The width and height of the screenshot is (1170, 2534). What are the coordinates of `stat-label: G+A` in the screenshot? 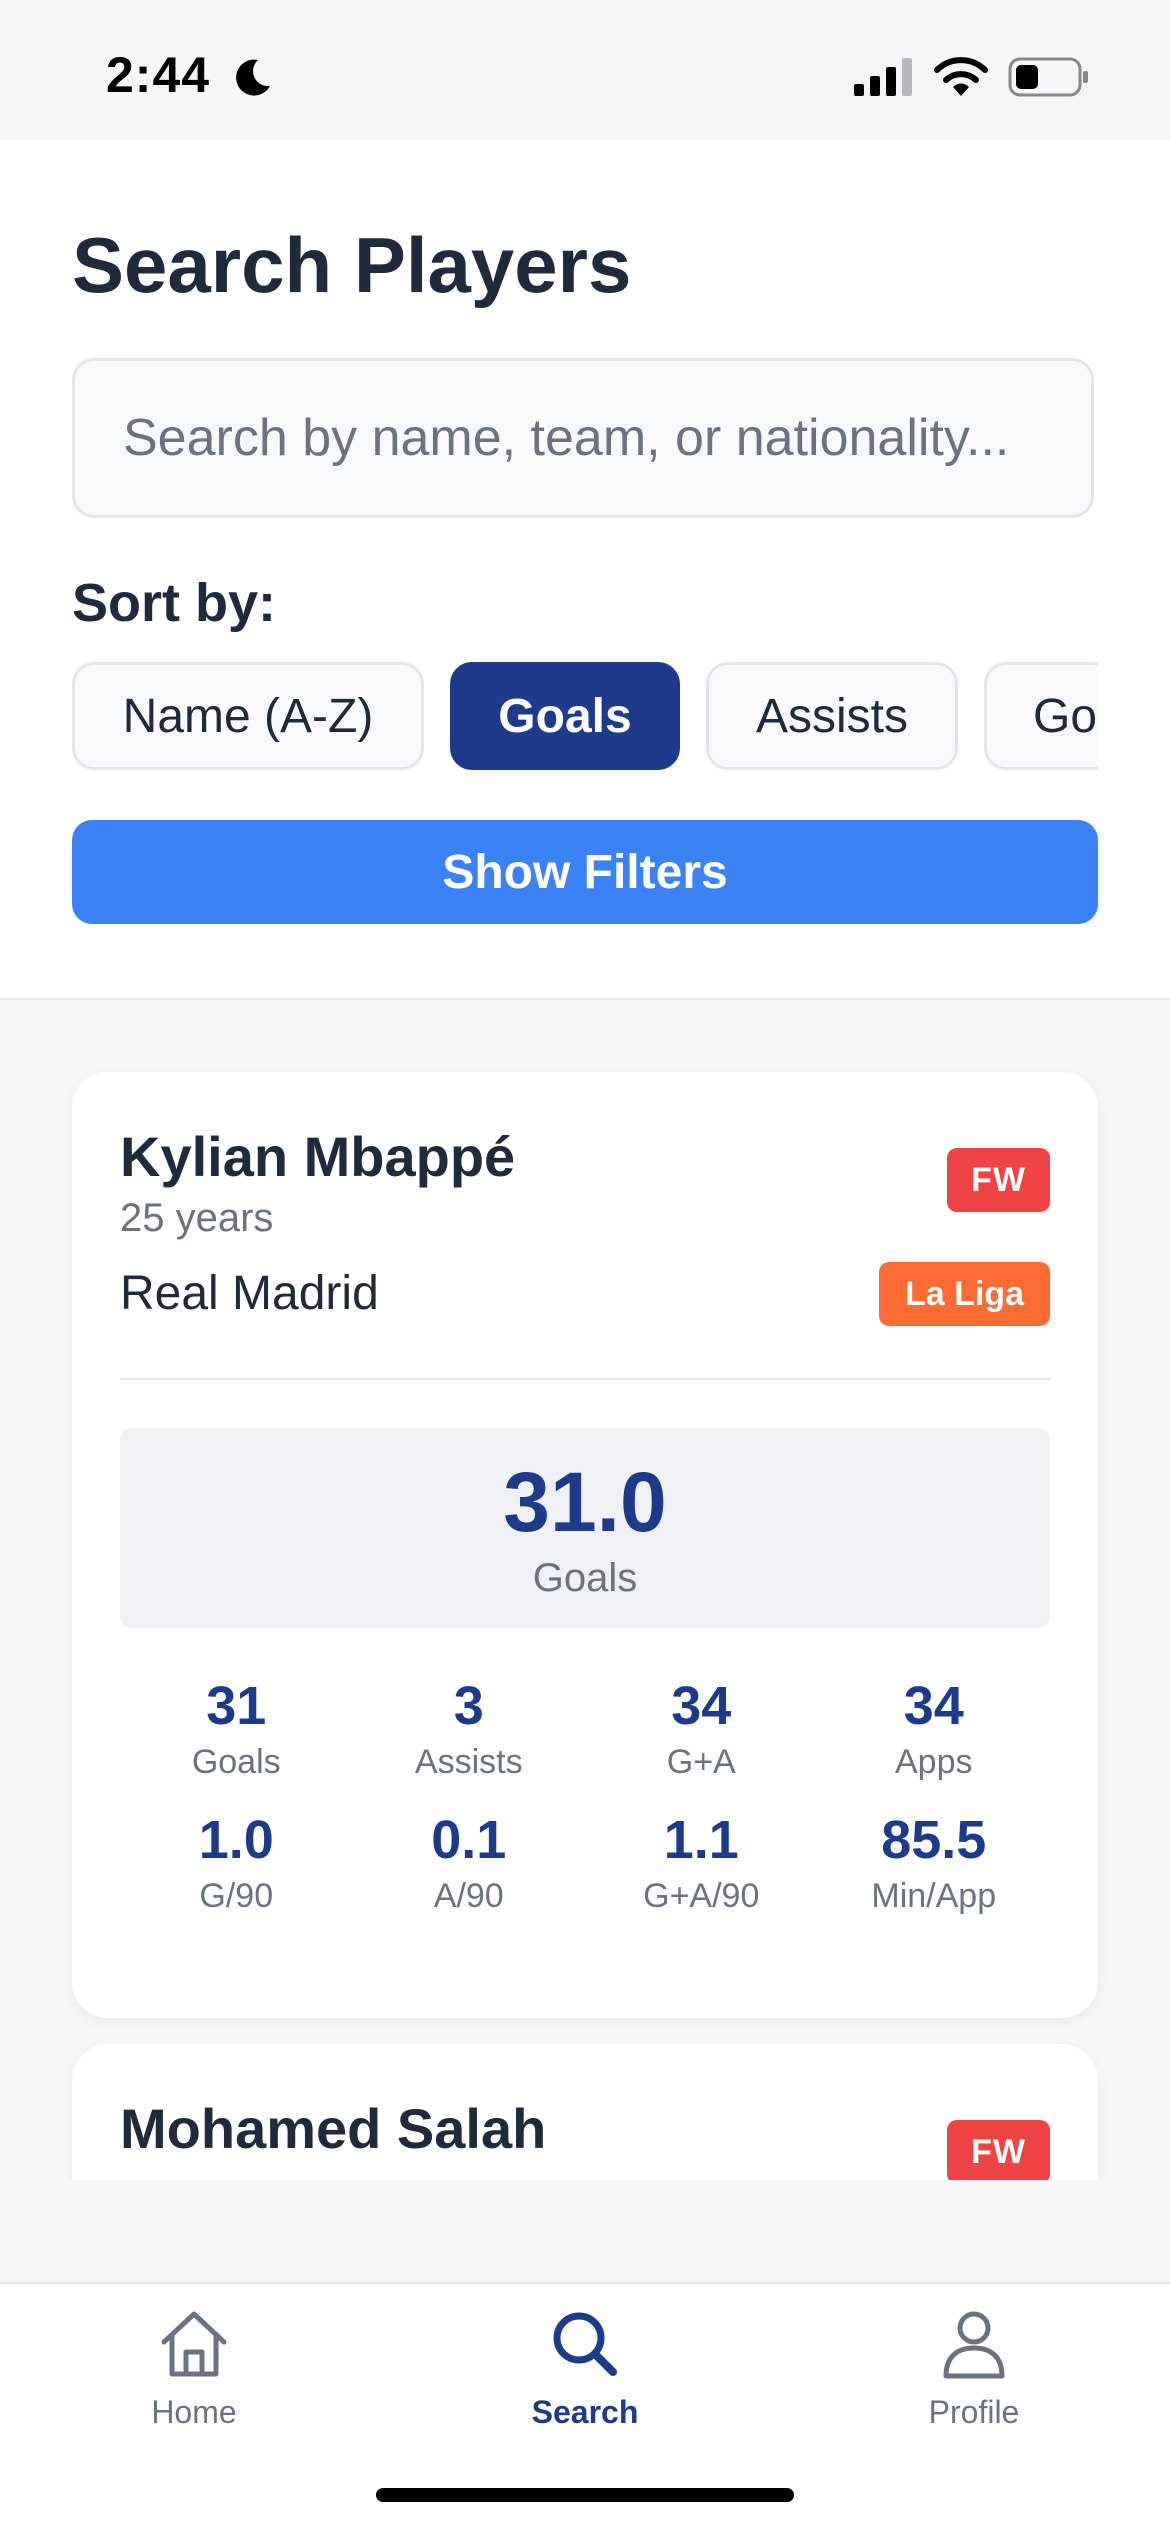 It's located at (701, 1762).